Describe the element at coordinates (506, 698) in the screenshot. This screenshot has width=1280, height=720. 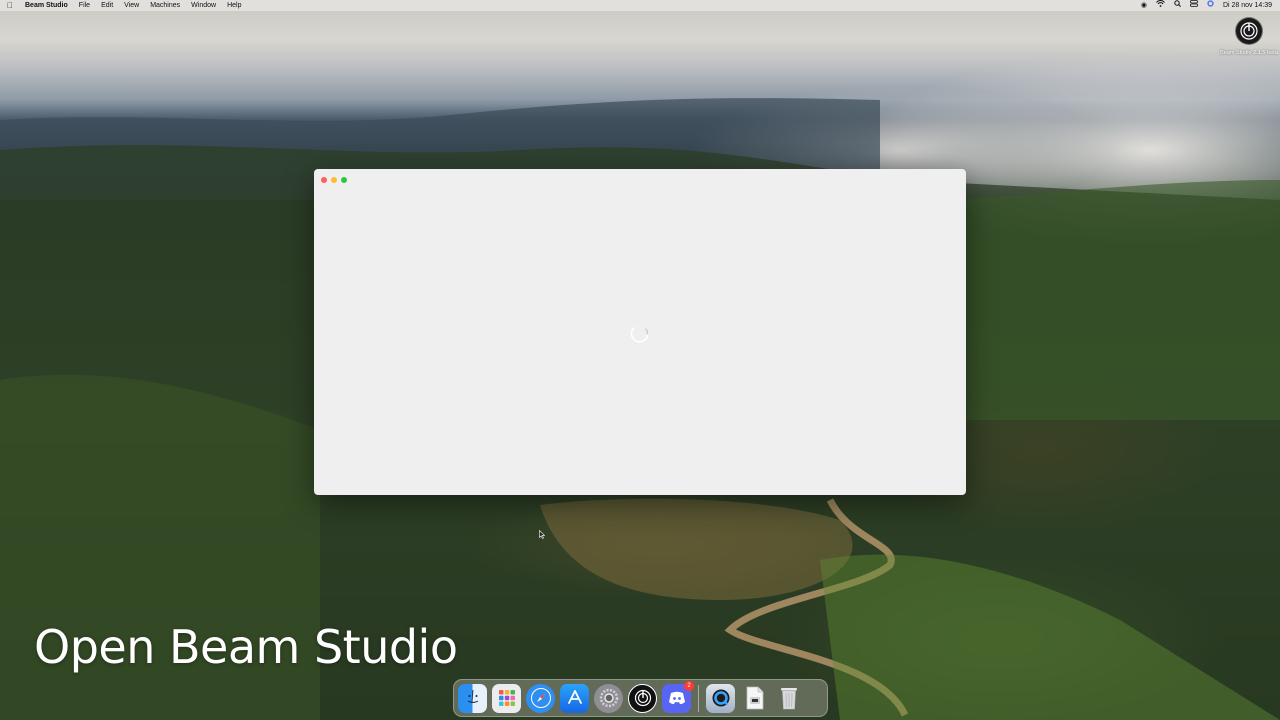
I see `dock-launchpad-icon` at that location.